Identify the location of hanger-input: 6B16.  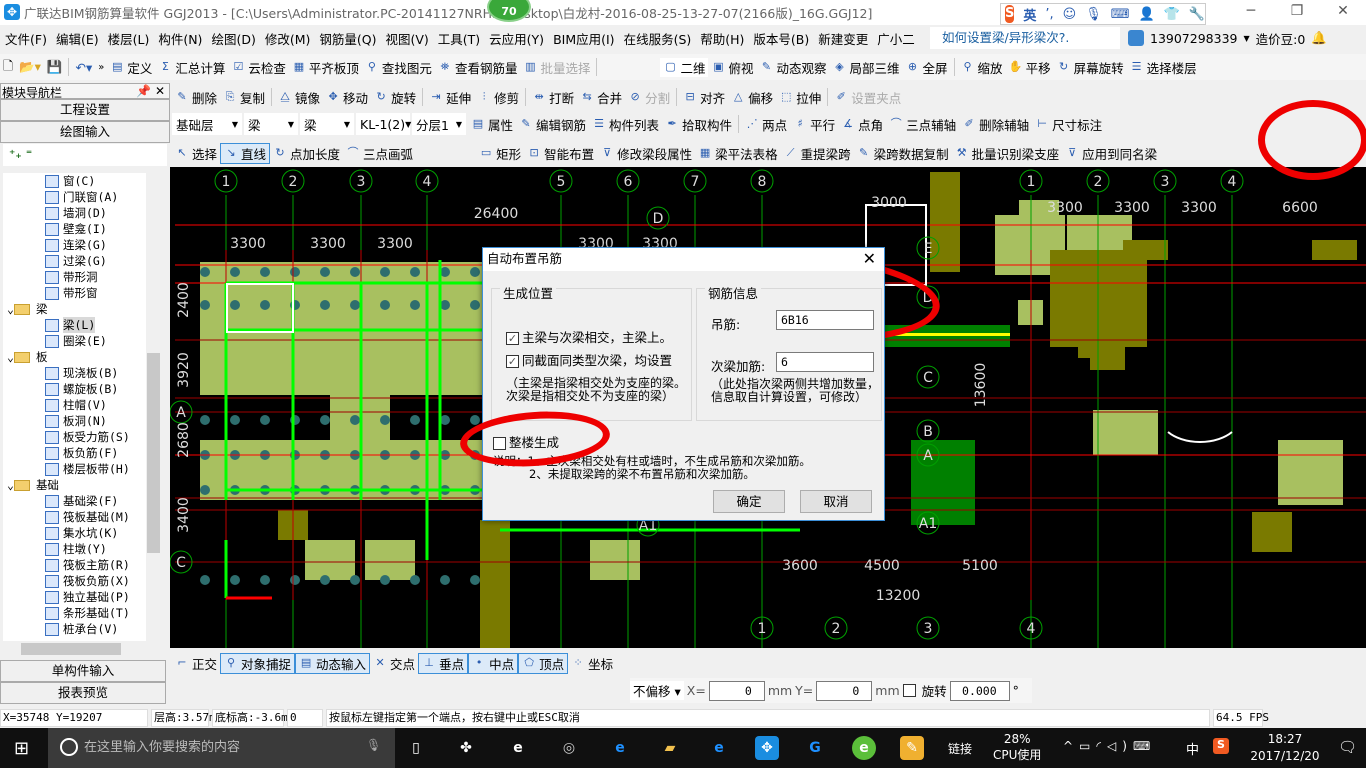
(825, 320).